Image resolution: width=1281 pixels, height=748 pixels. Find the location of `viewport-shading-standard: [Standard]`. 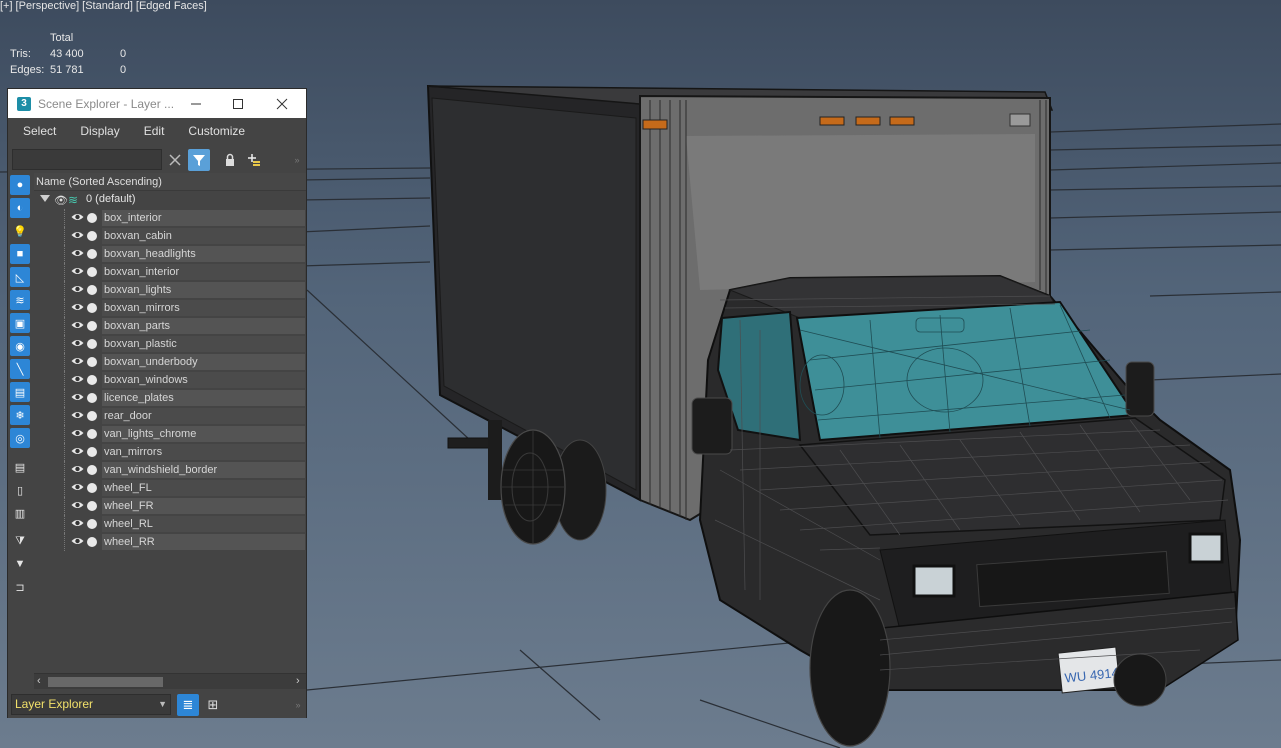

viewport-shading-standard: [Standard] is located at coordinates (107, 6).